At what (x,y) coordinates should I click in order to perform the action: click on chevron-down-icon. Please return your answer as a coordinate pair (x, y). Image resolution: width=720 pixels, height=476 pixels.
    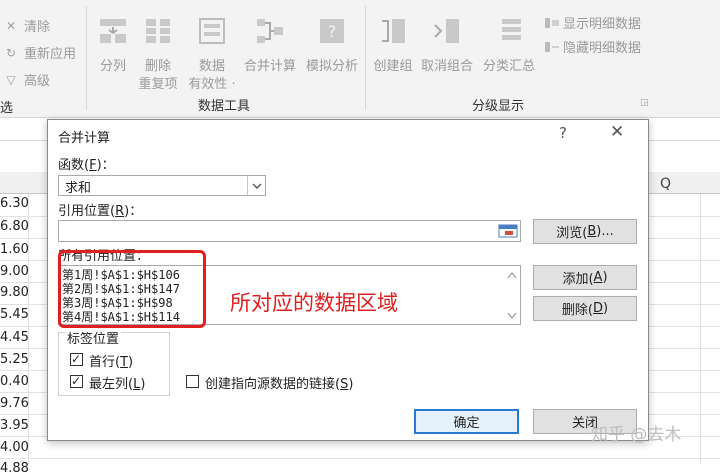
    Looking at the image, I should click on (256, 185).